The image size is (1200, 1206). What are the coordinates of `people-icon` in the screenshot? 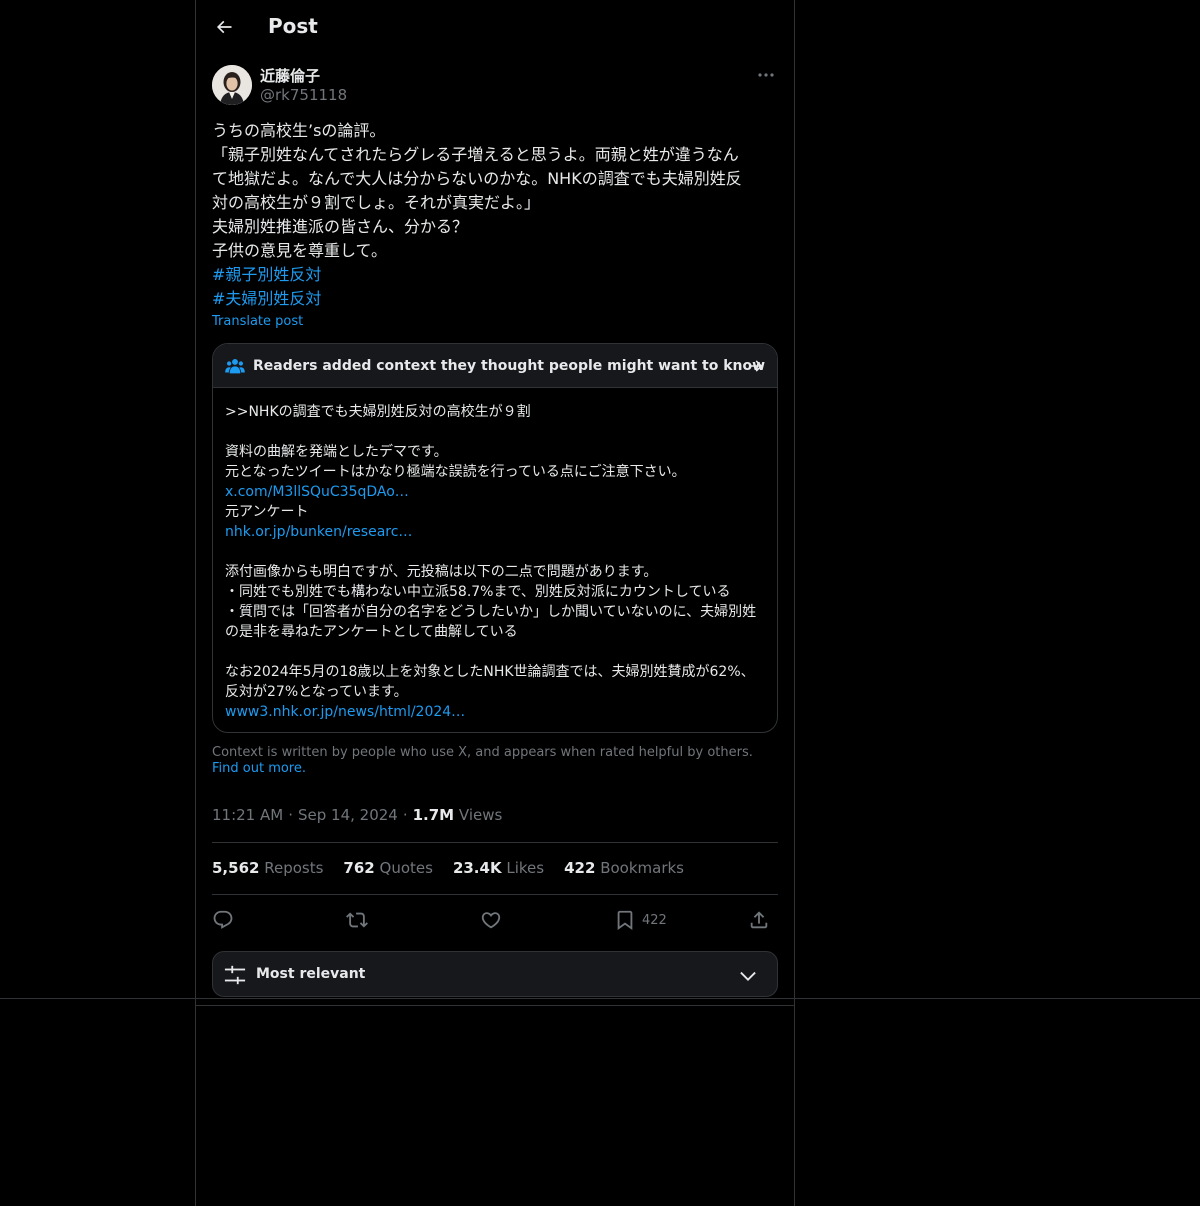 It's located at (235, 366).